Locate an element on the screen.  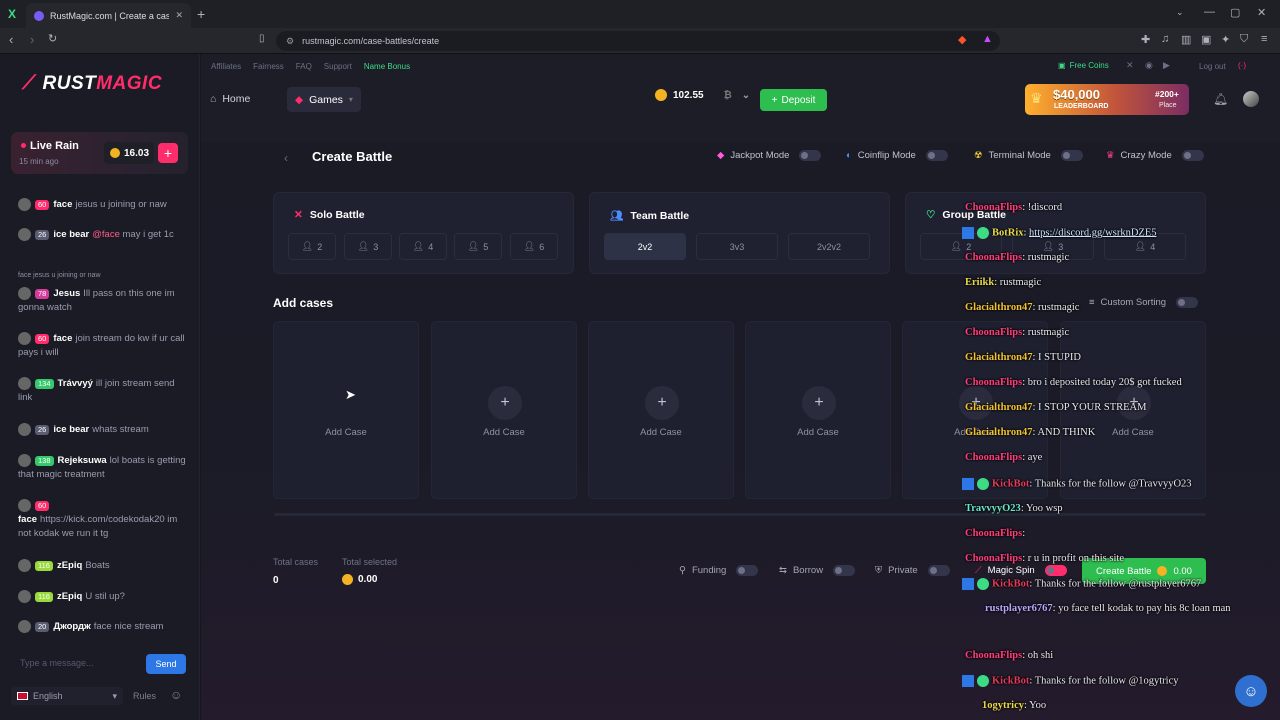
jackpot-toggle is located at coordinates (810, 155).